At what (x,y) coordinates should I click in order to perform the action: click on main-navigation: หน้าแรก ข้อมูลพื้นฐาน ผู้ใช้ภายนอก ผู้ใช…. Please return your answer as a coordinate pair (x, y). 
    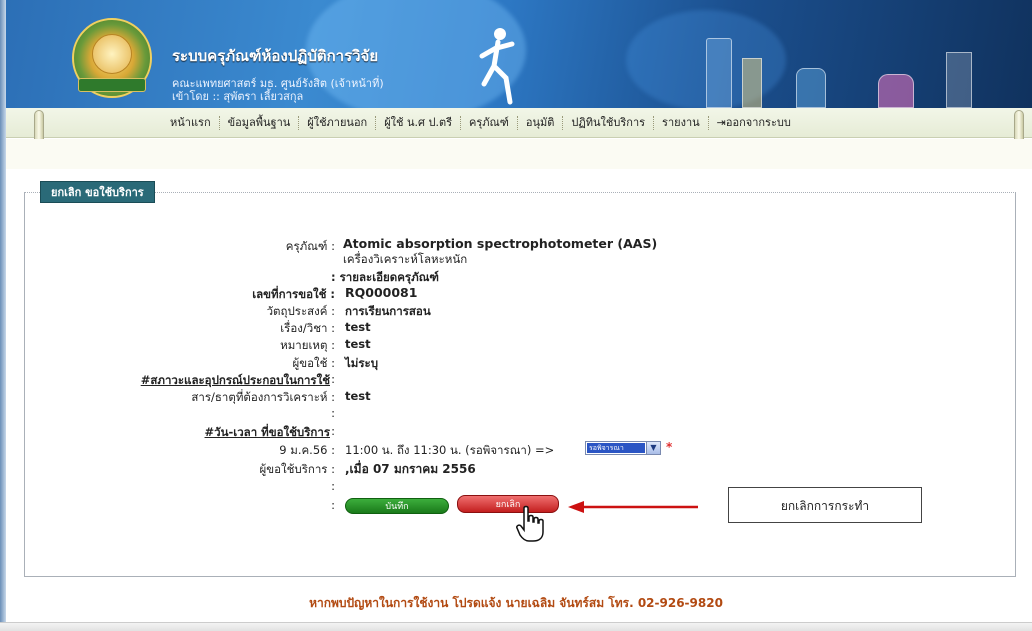
    Looking at the image, I should click on (519, 131).